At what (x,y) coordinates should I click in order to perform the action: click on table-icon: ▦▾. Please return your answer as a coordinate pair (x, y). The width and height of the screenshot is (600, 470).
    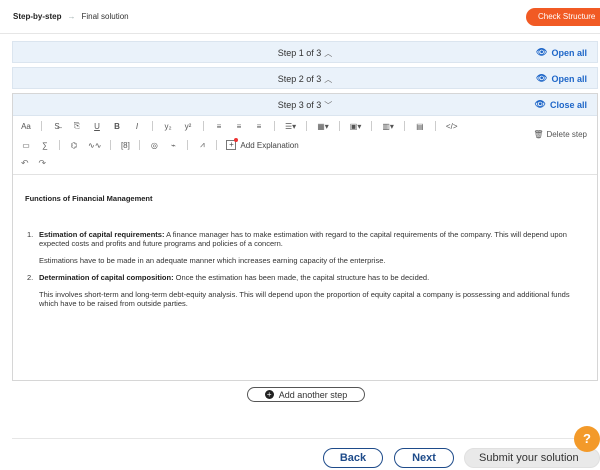
    Looking at the image, I should click on (323, 126).